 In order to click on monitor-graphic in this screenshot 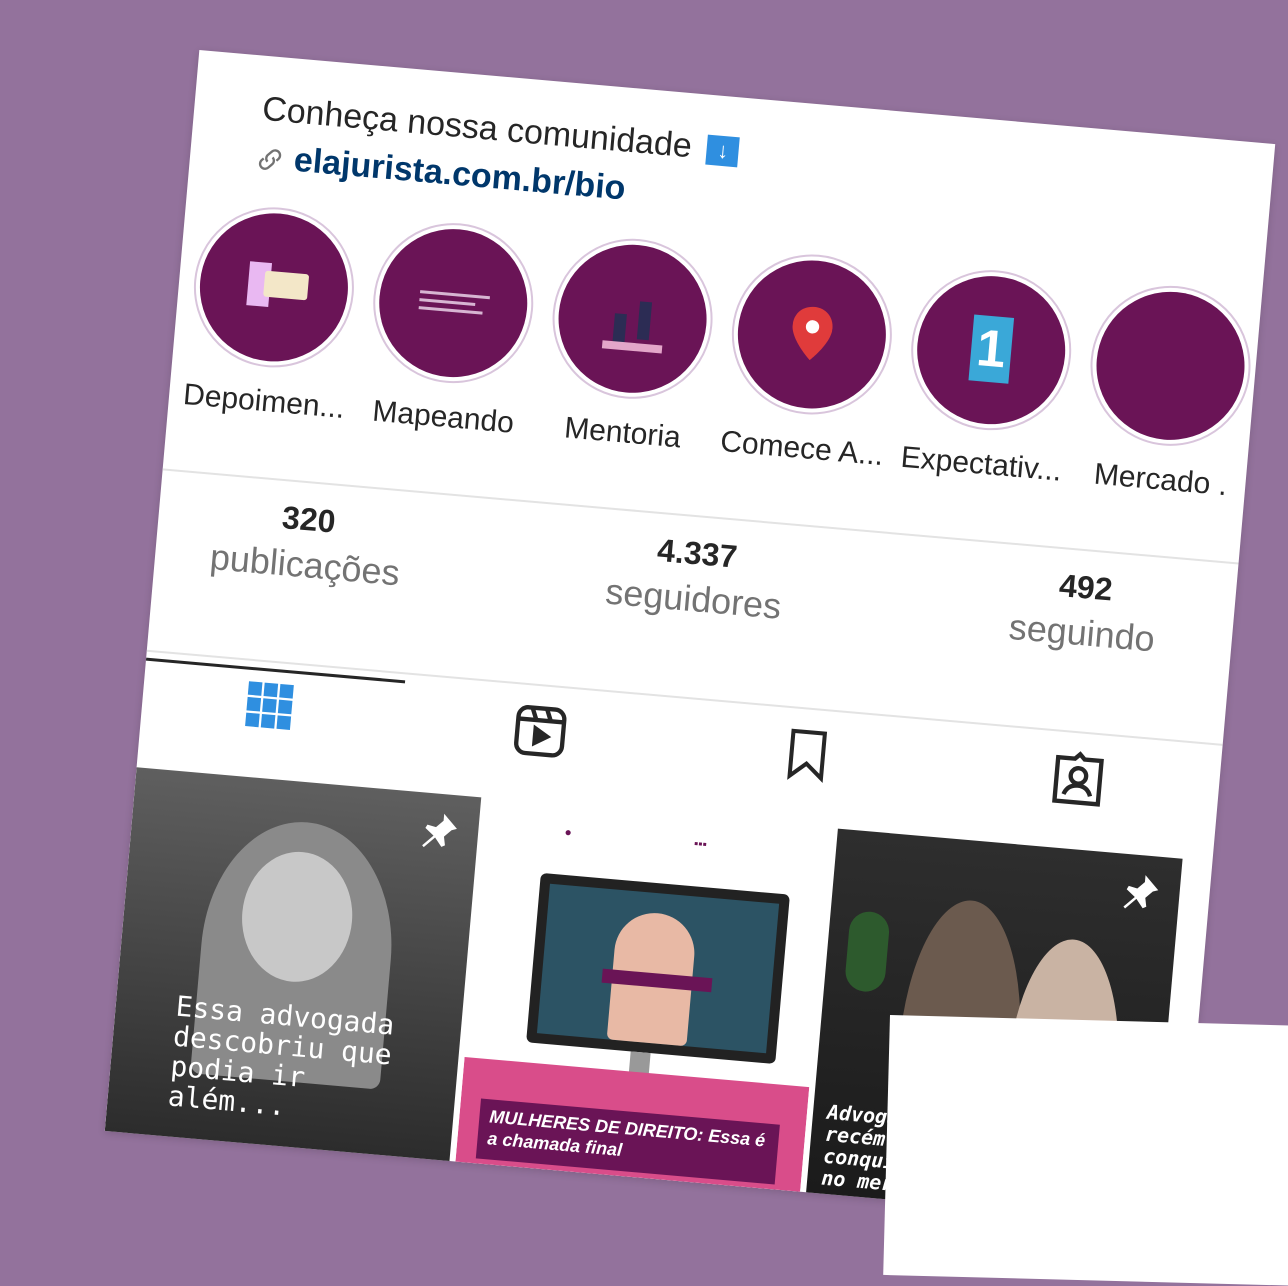, I will do `click(658, 968)`.